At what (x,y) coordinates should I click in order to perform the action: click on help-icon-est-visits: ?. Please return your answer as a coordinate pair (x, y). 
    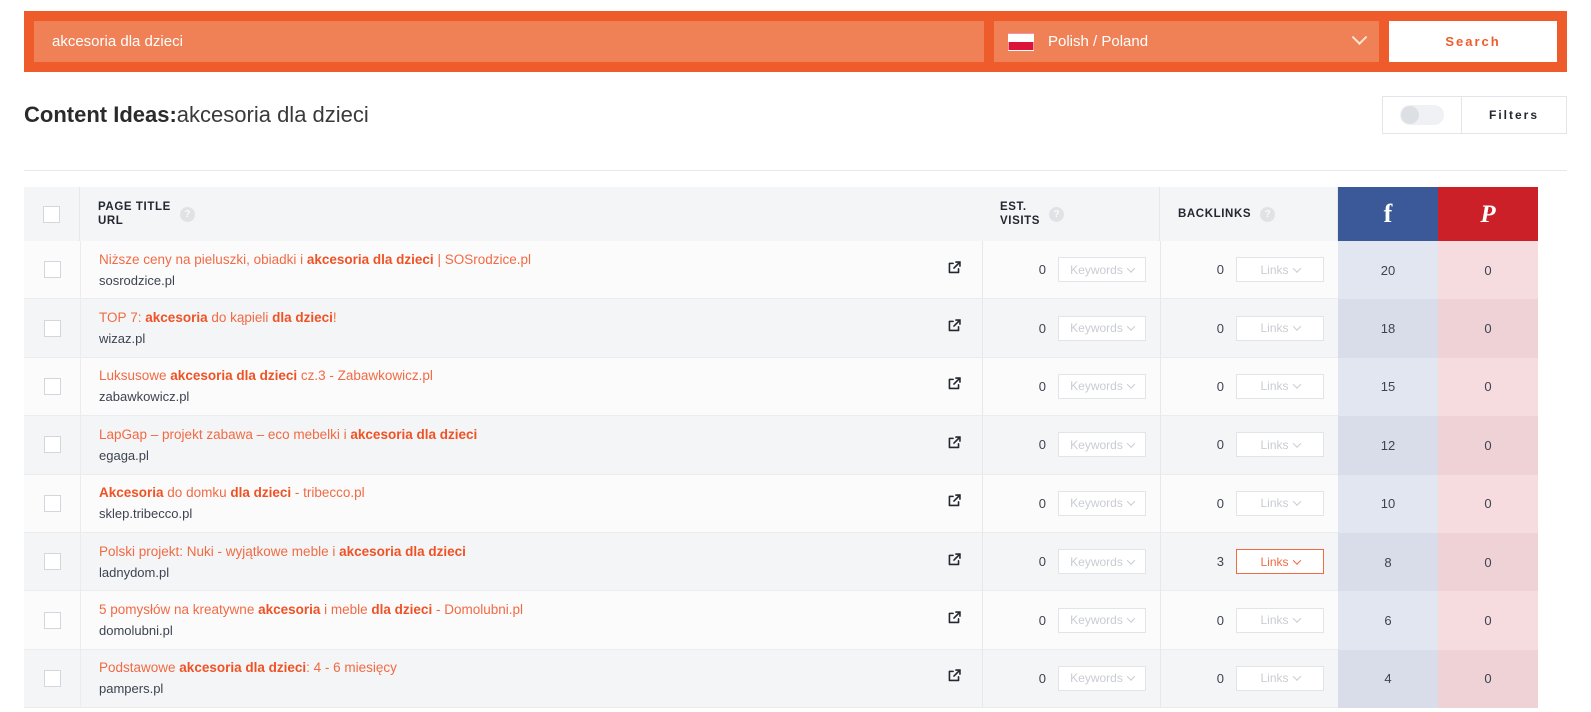
    Looking at the image, I should click on (1057, 214).